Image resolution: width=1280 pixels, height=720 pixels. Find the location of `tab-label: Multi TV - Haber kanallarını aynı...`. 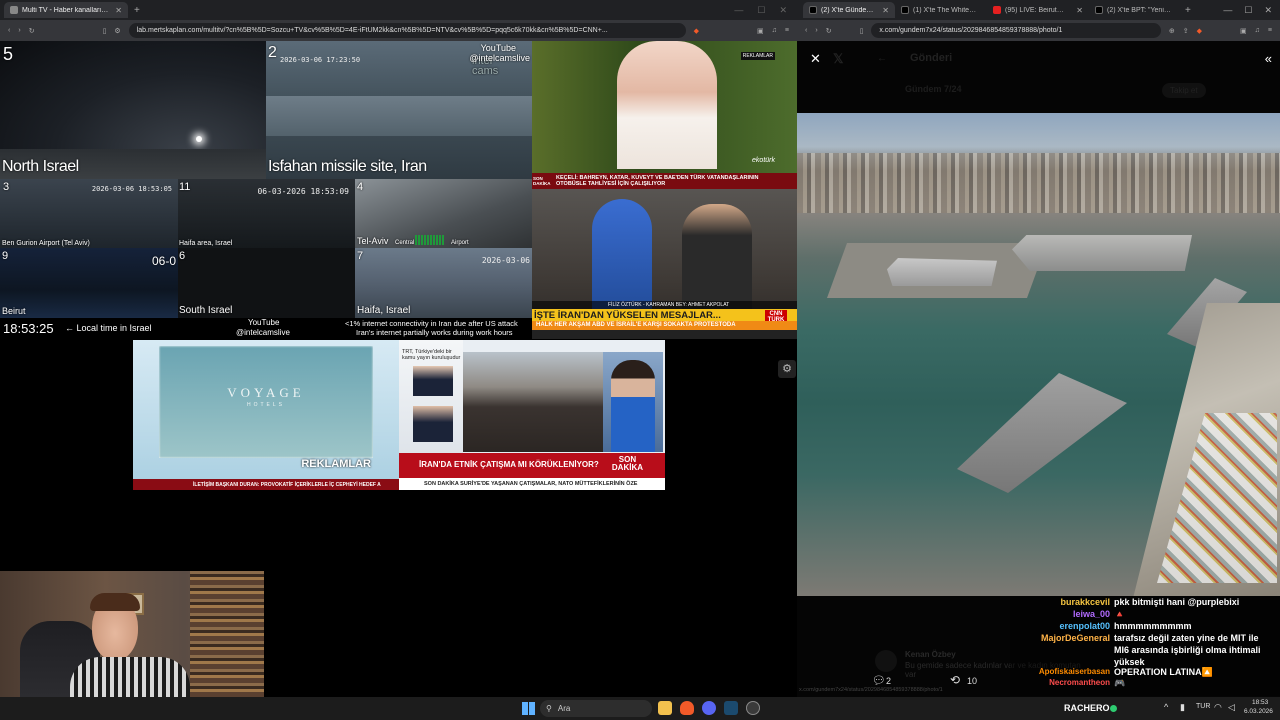

tab-label: Multi TV - Haber kanallarını aynı... is located at coordinates (66, 10).